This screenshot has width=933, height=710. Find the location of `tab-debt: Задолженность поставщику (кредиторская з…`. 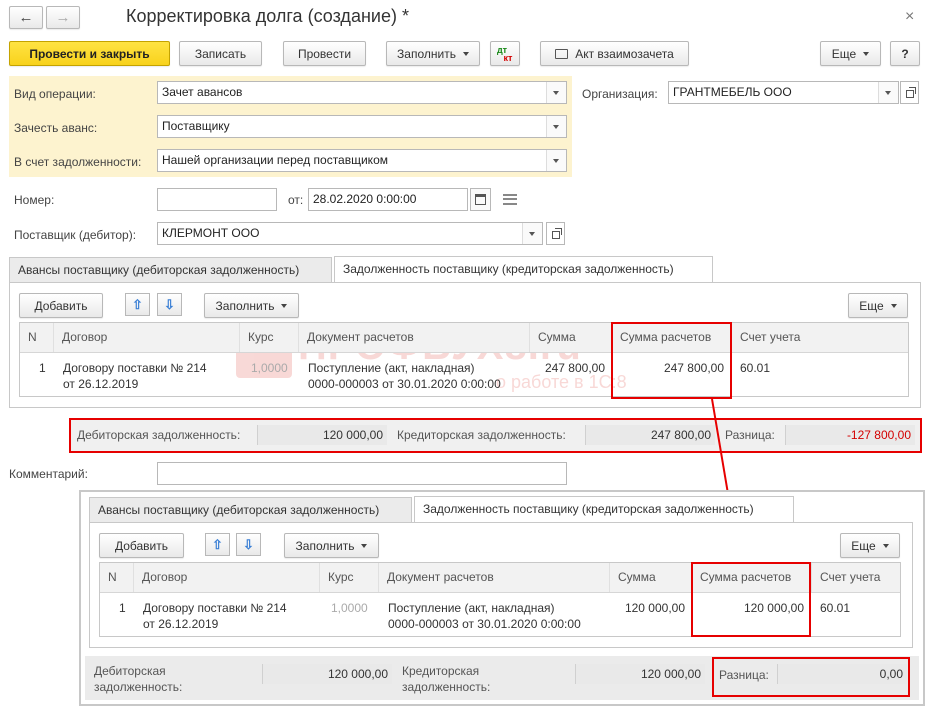

tab-debt: Задолженность поставщику (кредиторская з… is located at coordinates (523, 270).